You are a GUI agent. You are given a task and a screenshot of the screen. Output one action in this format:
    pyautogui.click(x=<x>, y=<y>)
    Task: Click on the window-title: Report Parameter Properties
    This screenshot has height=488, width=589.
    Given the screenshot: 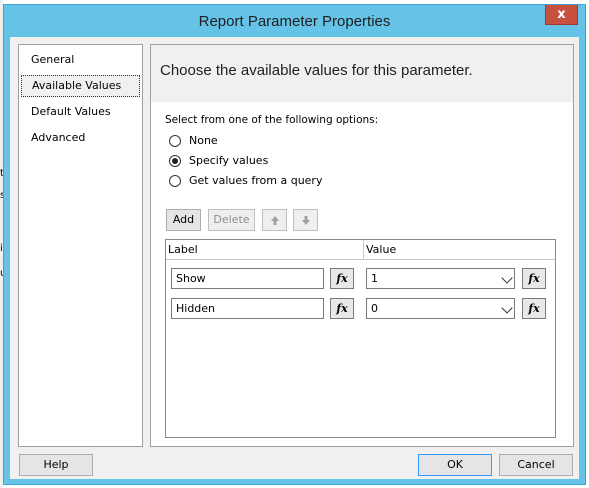 What is the action you would take?
    pyautogui.click(x=294, y=21)
    